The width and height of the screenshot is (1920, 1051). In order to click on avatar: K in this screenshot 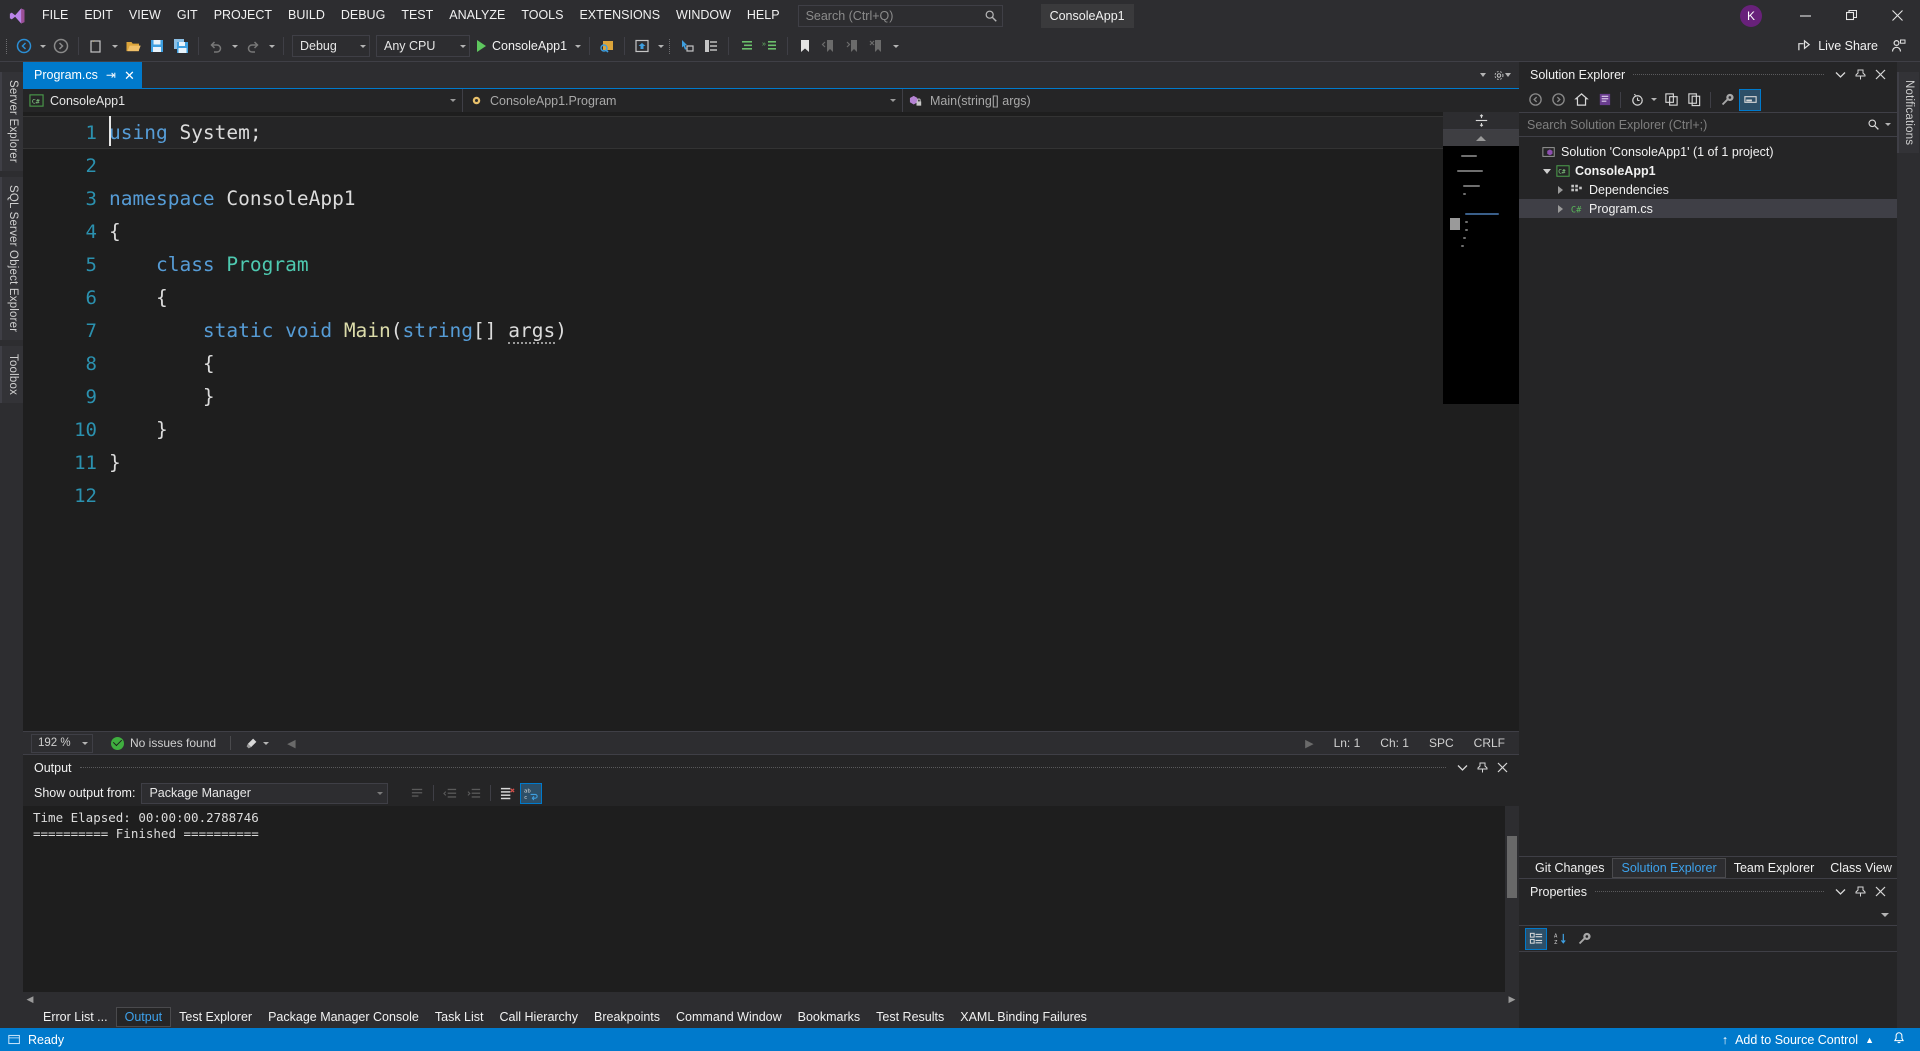, I will do `click(1751, 15)`.